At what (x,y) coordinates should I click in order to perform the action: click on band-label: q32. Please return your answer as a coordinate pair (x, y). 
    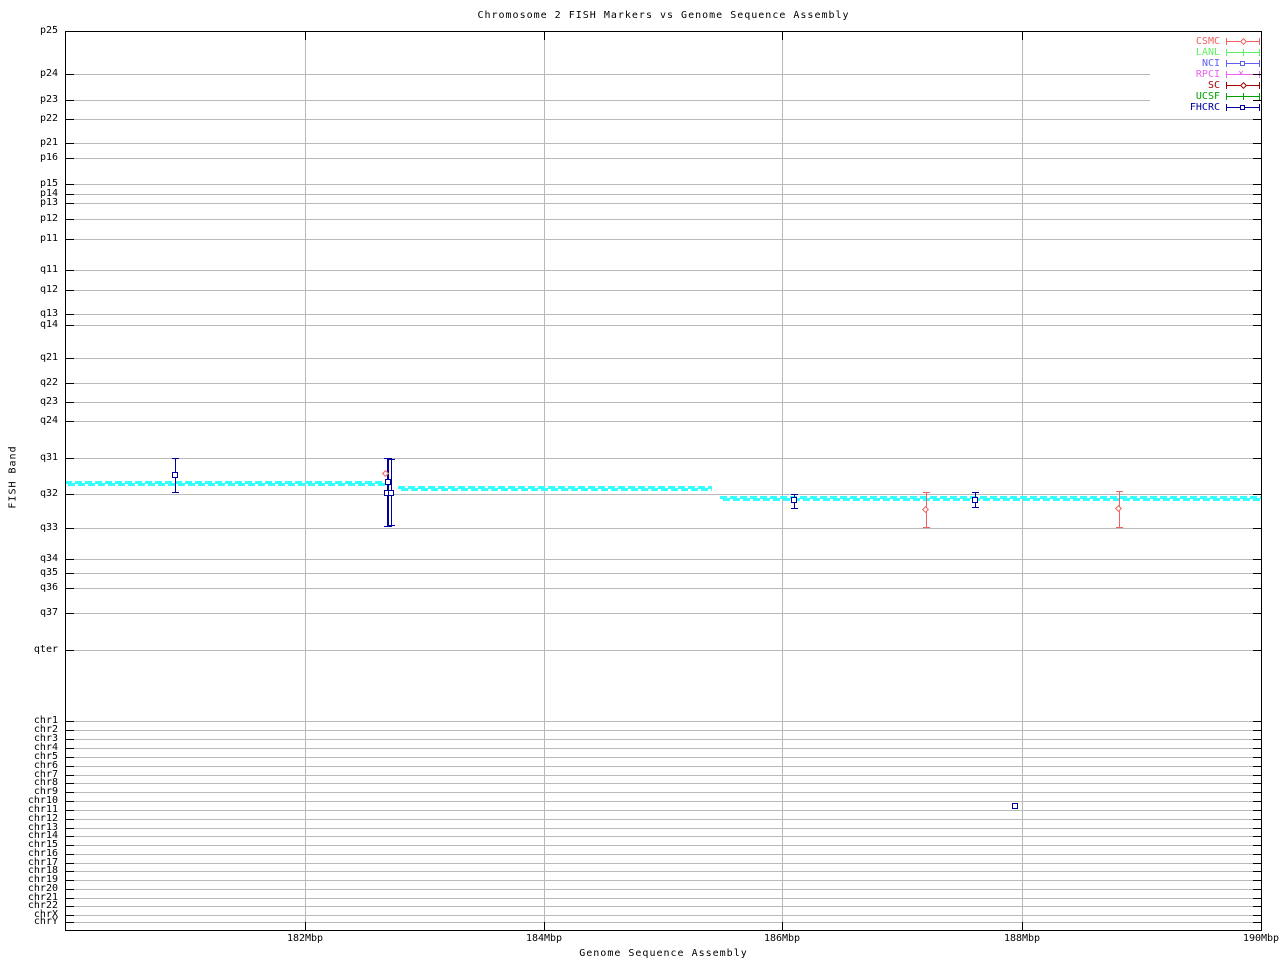
    Looking at the image, I should click on (48, 493).